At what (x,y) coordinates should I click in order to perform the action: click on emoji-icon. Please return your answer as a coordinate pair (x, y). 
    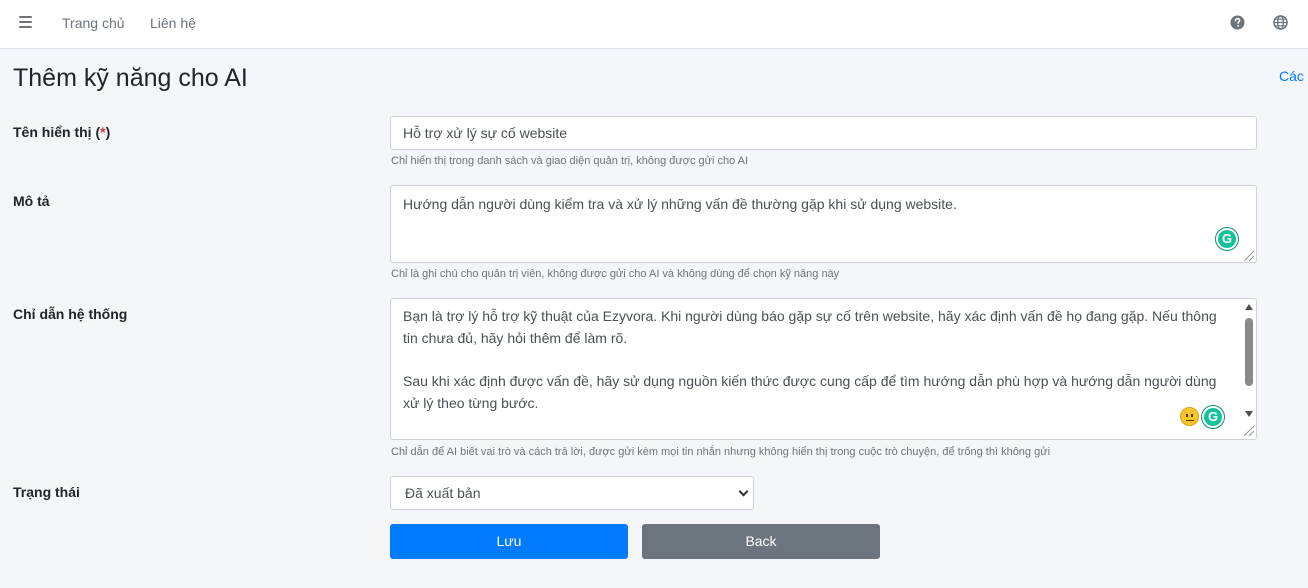
    Looking at the image, I should click on (1189, 416).